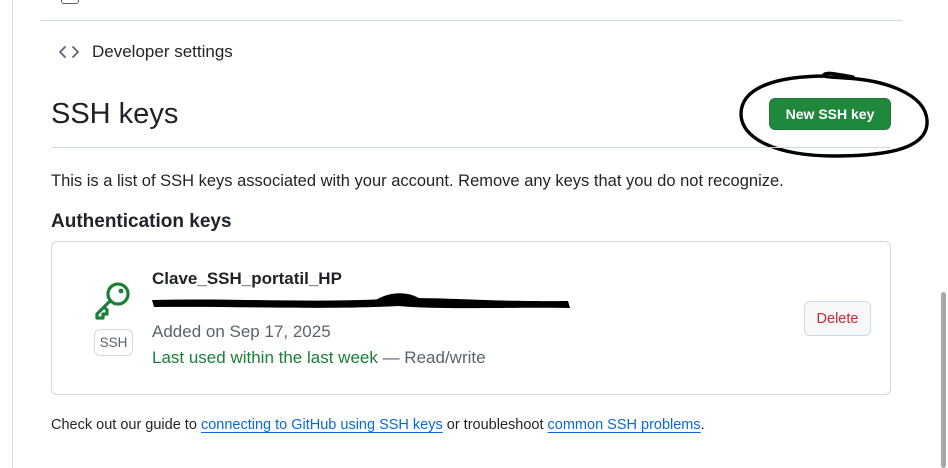  Describe the element at coordinates (702, 425) in the screenshot. I see `footer-suffix: .` at that location.